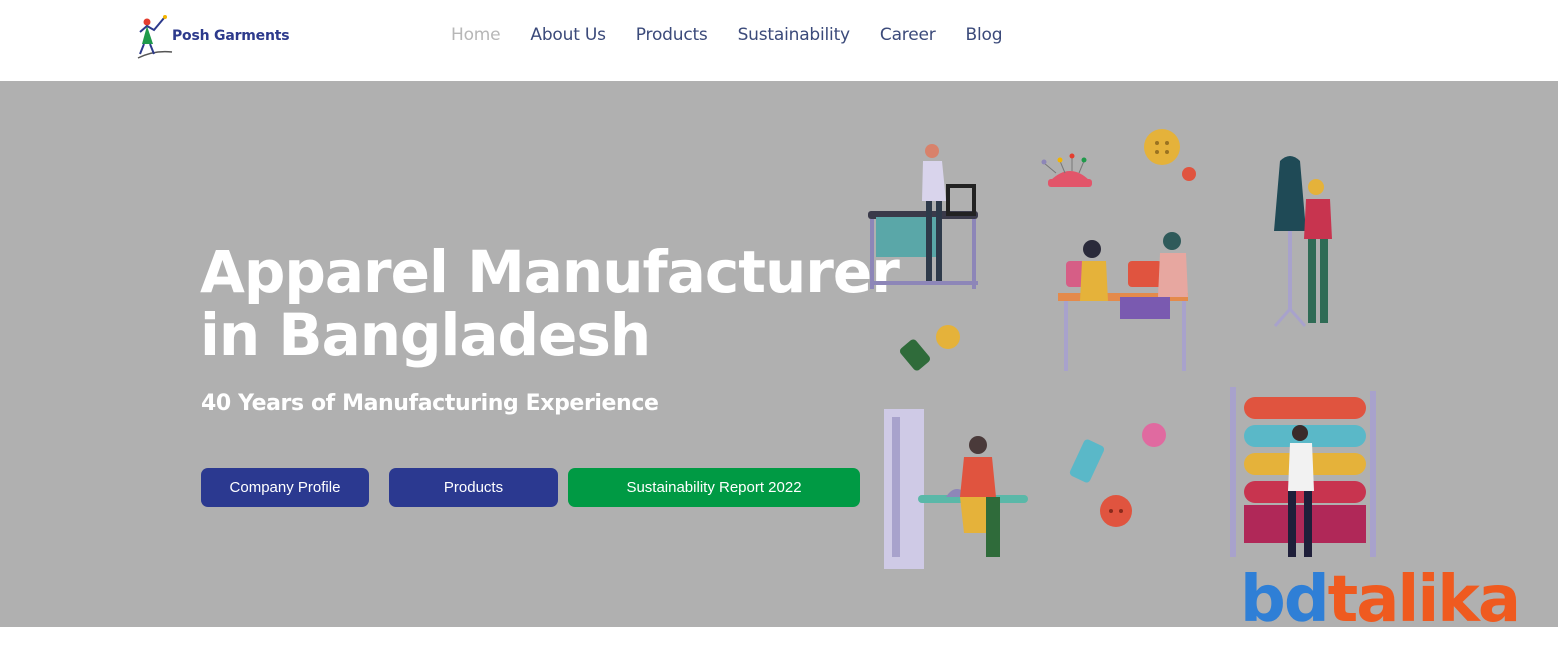 Image resolution: width=1558 pixels, height=665 pixels. Describe the element at coordinates (1285, 600) in the screenshot. I see `watermark-part-1: bd` at that location.